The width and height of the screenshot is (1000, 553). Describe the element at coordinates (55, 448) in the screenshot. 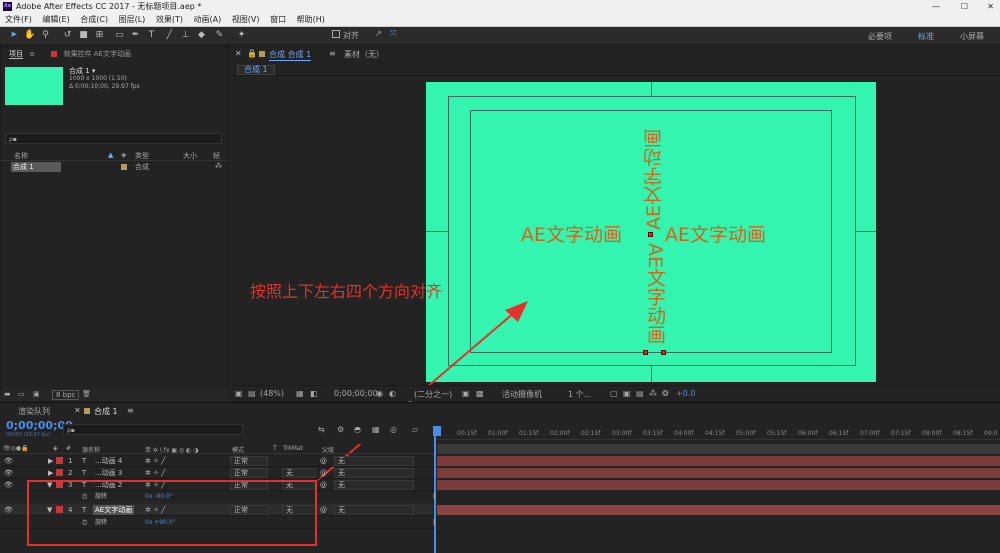

I see `label-column-icon: ◈` at that location.